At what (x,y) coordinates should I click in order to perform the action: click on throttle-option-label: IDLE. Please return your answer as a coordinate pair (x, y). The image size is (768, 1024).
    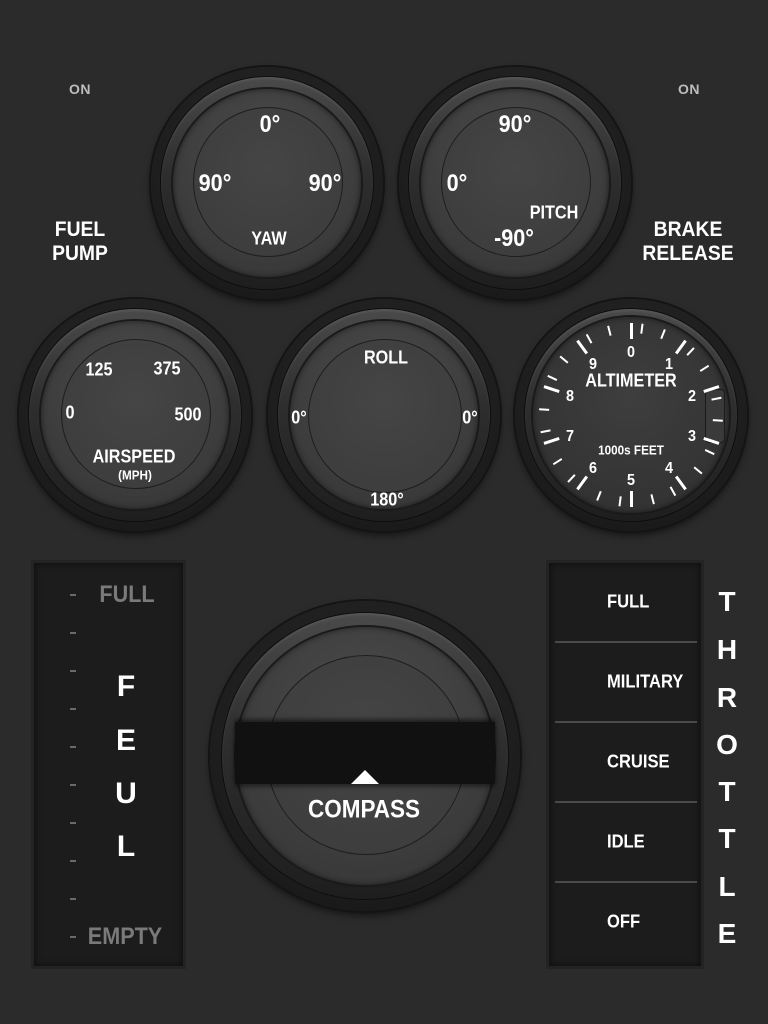
    Looking at the image, I should click on (626, 841).